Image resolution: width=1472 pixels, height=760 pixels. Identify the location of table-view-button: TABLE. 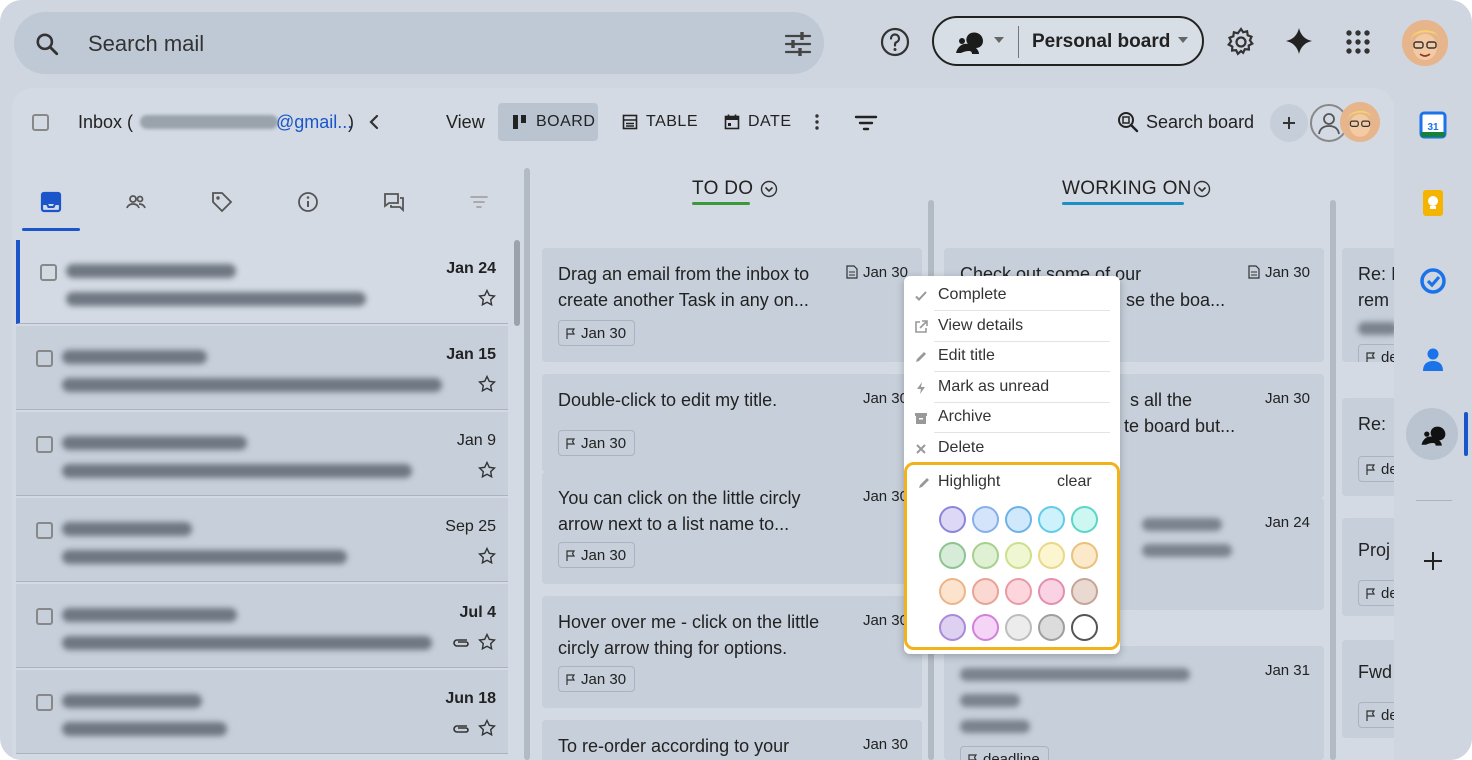
(654, 122).